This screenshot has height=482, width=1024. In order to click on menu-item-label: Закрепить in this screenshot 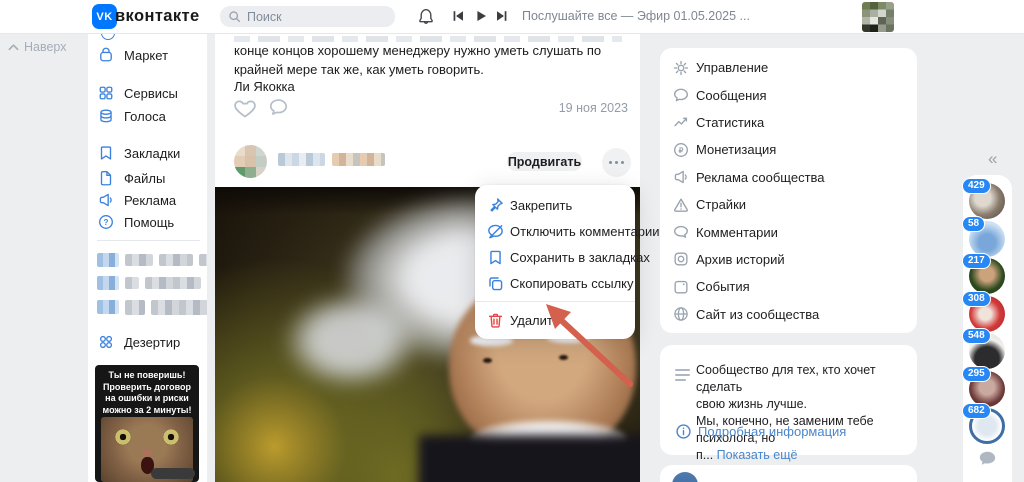, I will do `click(541, 205)`.